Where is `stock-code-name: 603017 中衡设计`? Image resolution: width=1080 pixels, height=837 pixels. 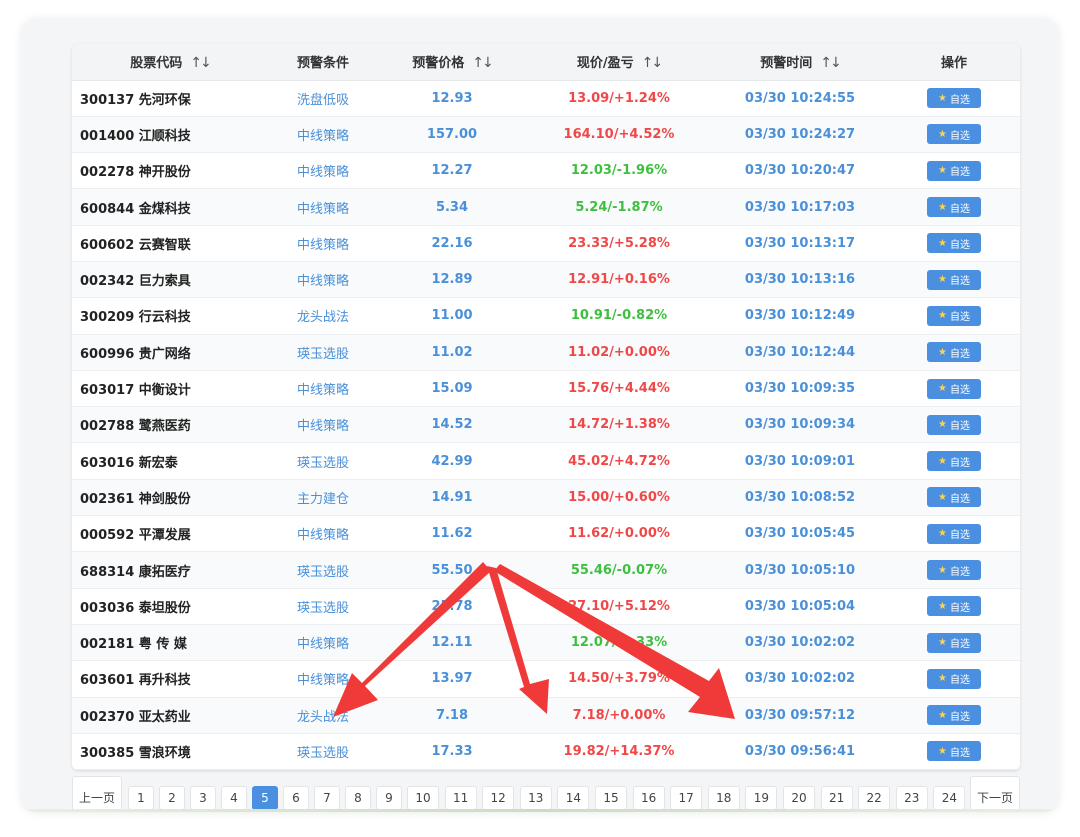 stock-code-name: 603017 中衡设计 is located at coordinates (170, 389).